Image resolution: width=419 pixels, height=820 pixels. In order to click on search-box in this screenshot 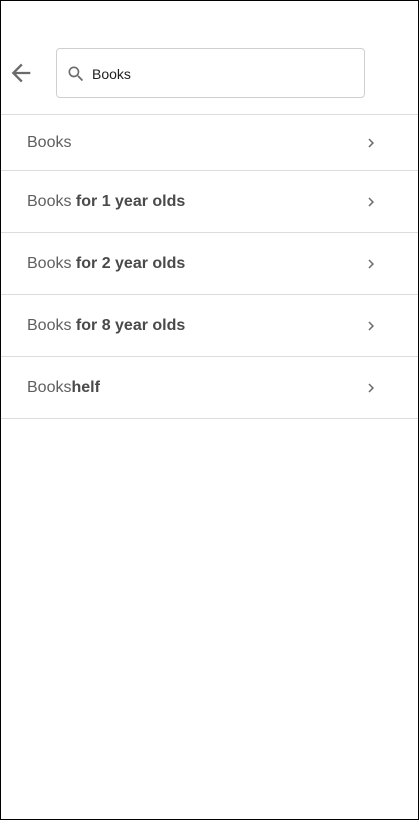, I will do `click(210, 73)`.